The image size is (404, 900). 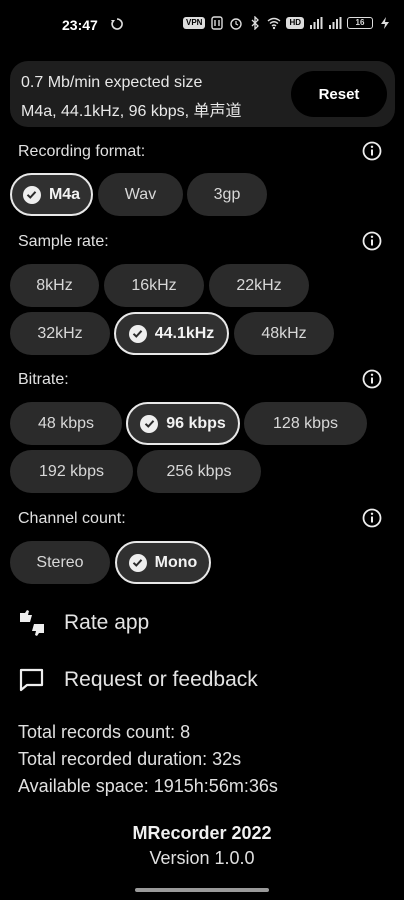 I want to click on chip-label: 44.1kHz, so click(x=184, y=333).